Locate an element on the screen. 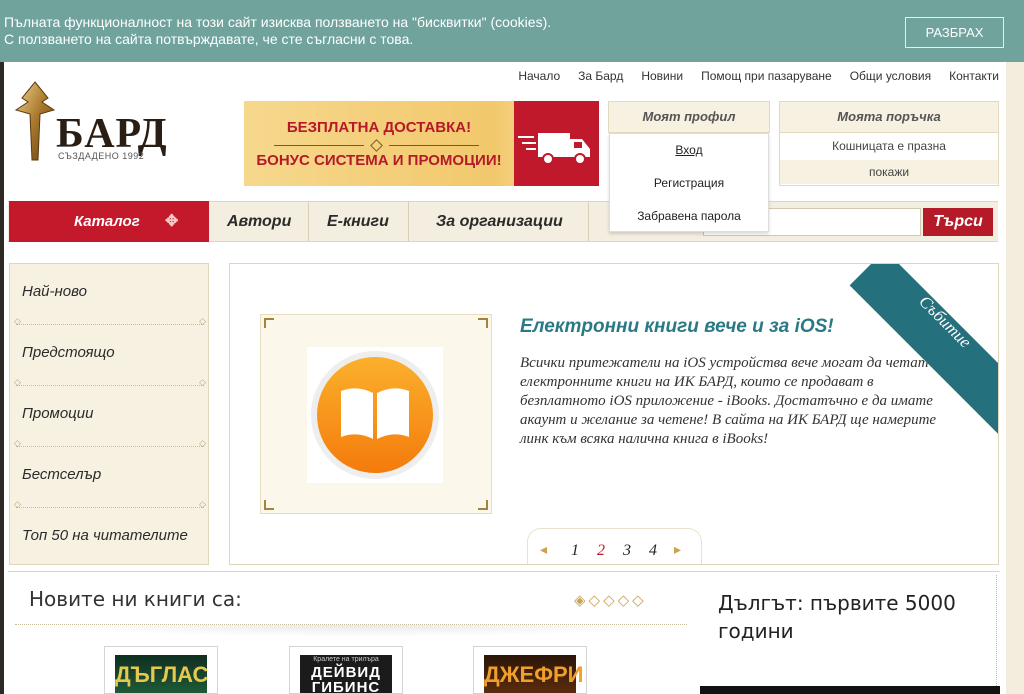 Image resolution: width=1024 pixels, height=694 pixels. cookie-accept-button: РАЗБРАХ is located at coordinates (954, 32).